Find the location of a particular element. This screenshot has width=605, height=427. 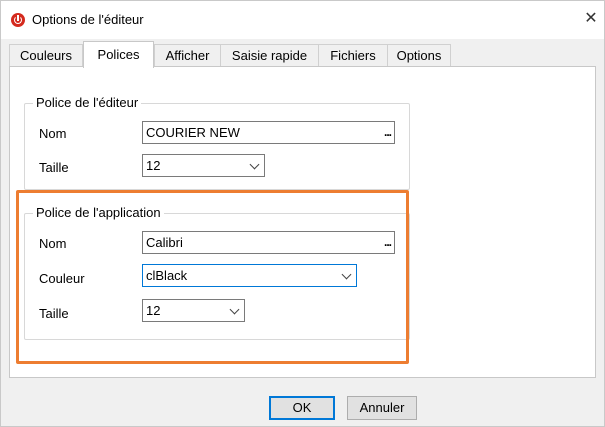

tab-options: Options is located at coordinates (419, 55).